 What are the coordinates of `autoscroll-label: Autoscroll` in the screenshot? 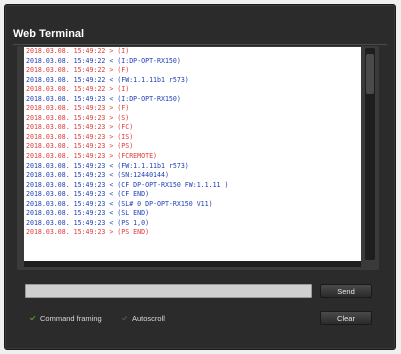 It's located at (148, 318).